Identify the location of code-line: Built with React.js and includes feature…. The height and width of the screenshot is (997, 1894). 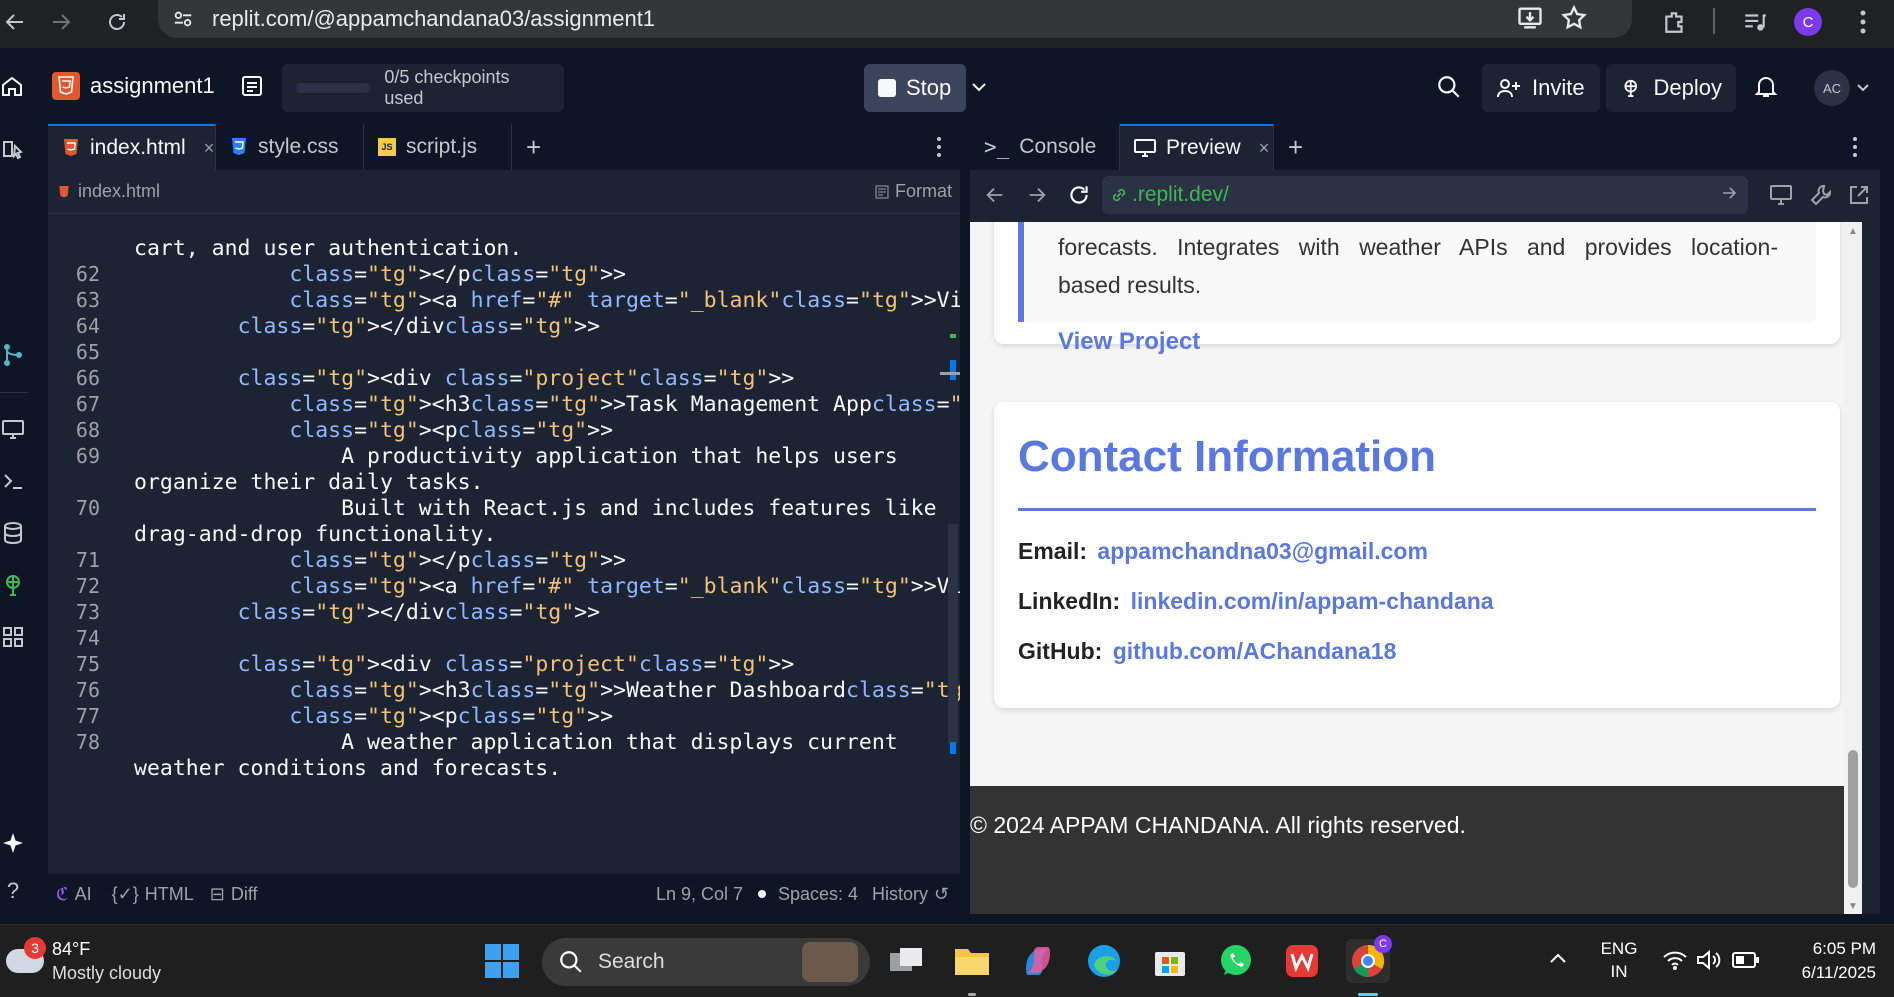
(535, 508).